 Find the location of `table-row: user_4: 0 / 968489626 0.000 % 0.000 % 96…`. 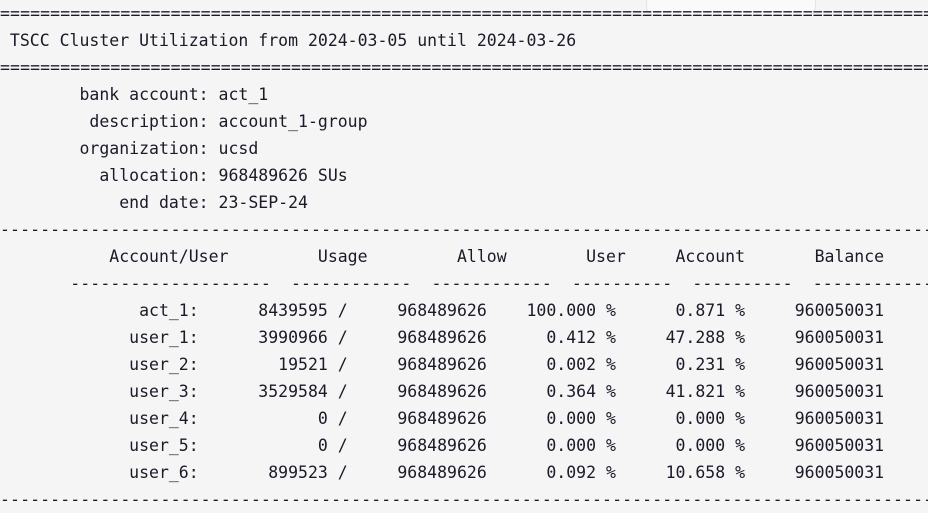

table-row: user_4: 0 / 968489626 0.000 % 0.000 % 96… is located at coordinates (442, 418).